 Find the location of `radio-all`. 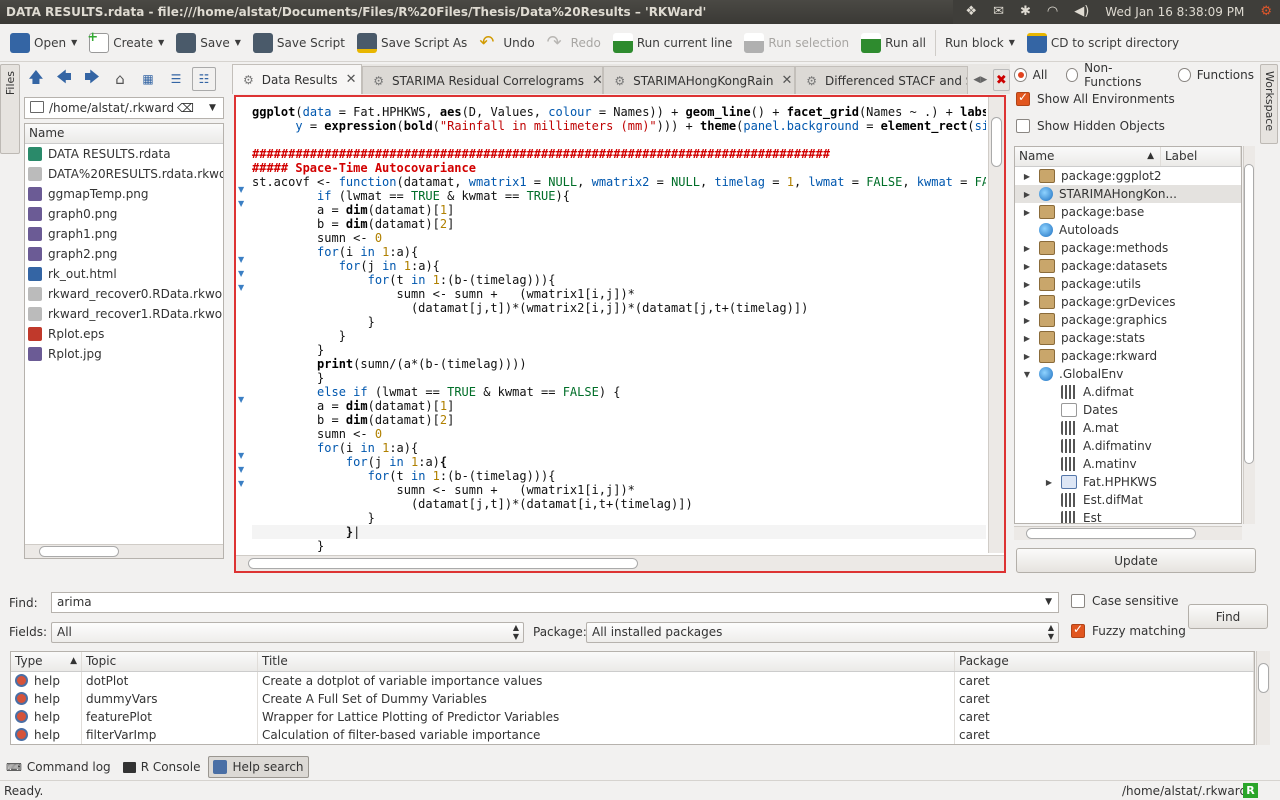

radio-all is located at coordinates (1020, 75).